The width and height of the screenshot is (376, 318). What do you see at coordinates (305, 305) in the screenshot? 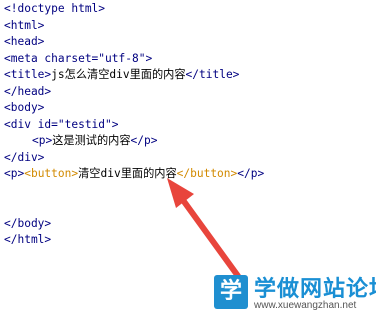
I see `site-url: www.xuewangzhan.net` at bounding box center [305, 305].